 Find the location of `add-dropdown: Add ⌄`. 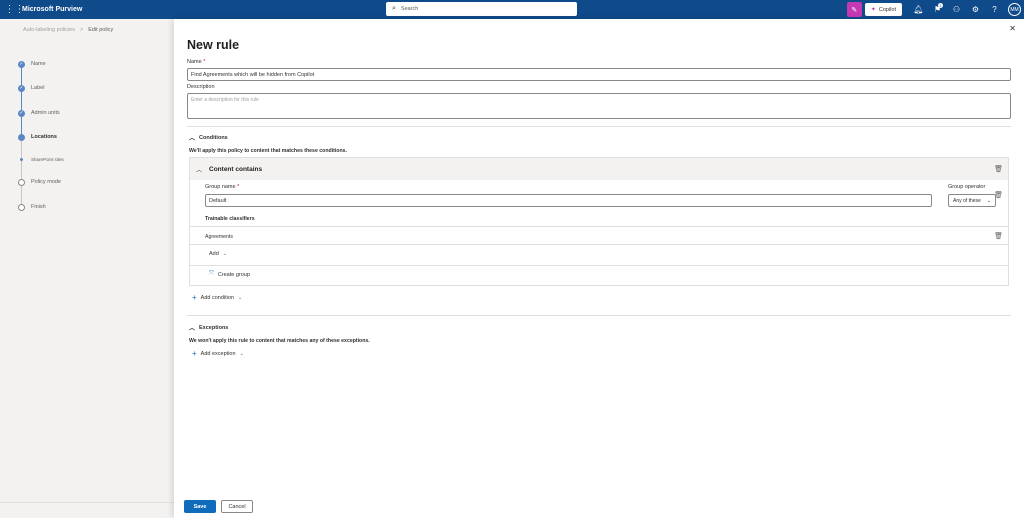

add-dropdown: Add ⌄ is located at coordinates (218, 254).